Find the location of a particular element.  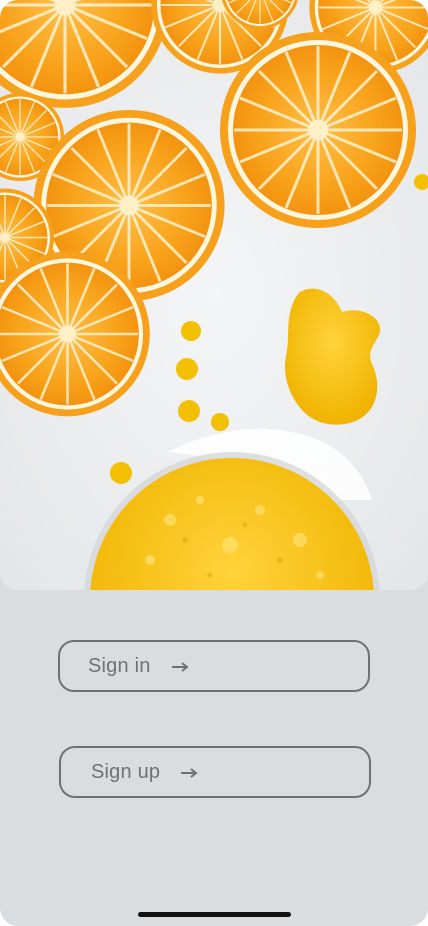

sign-in-label: Sign in is located at coordinates (119, 665).